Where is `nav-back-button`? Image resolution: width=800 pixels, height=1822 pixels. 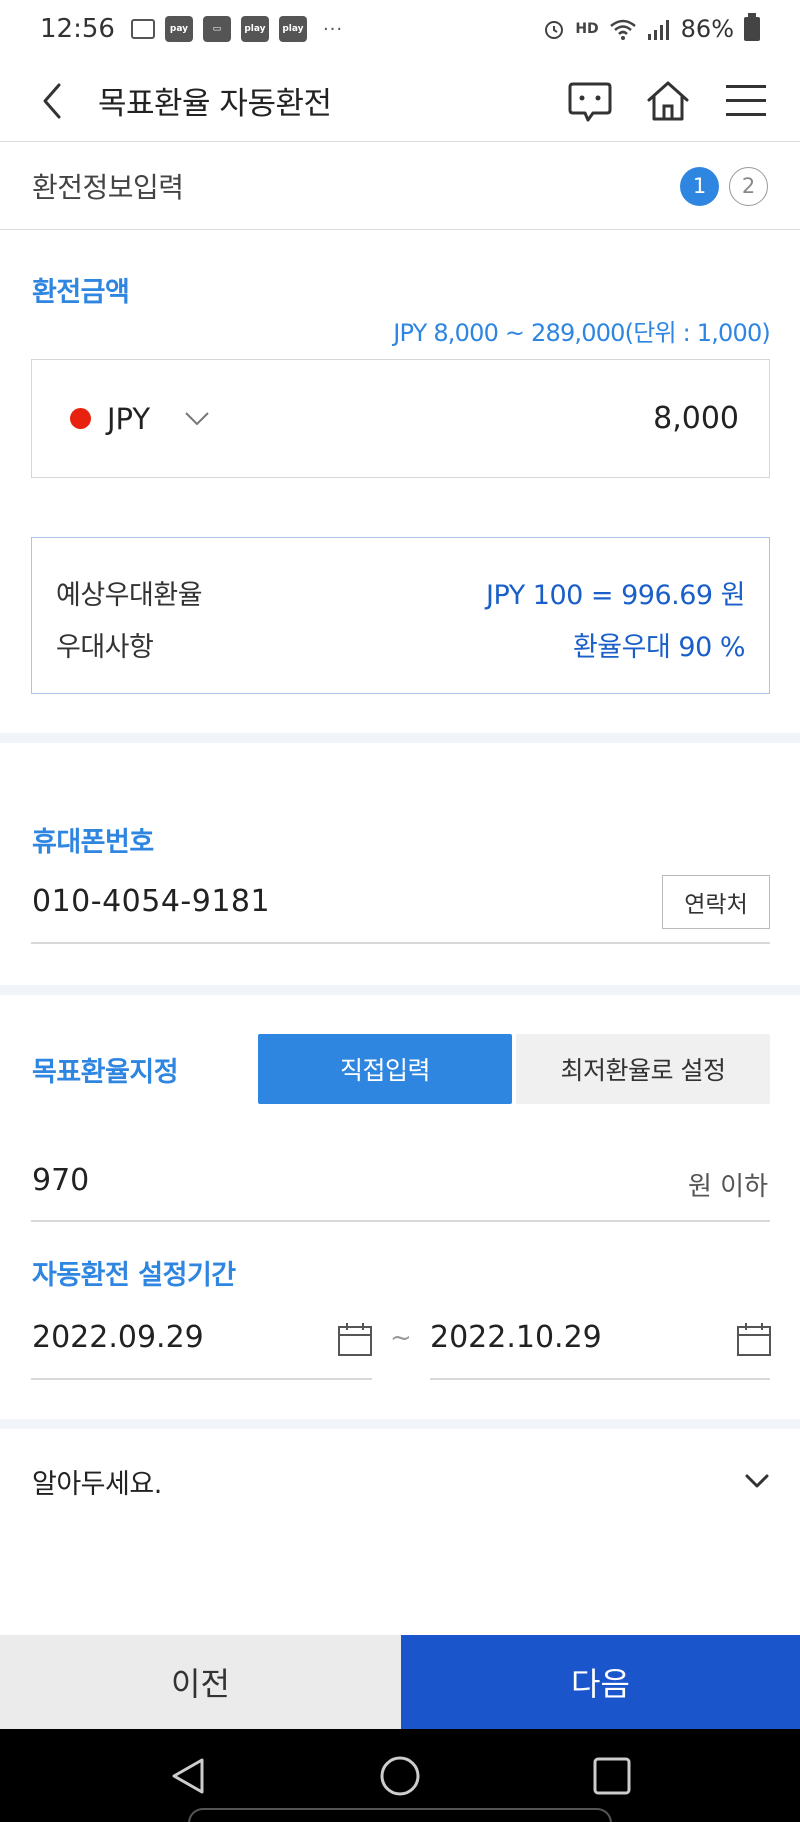 nav-back-button is located at coordinates (188, 1776).